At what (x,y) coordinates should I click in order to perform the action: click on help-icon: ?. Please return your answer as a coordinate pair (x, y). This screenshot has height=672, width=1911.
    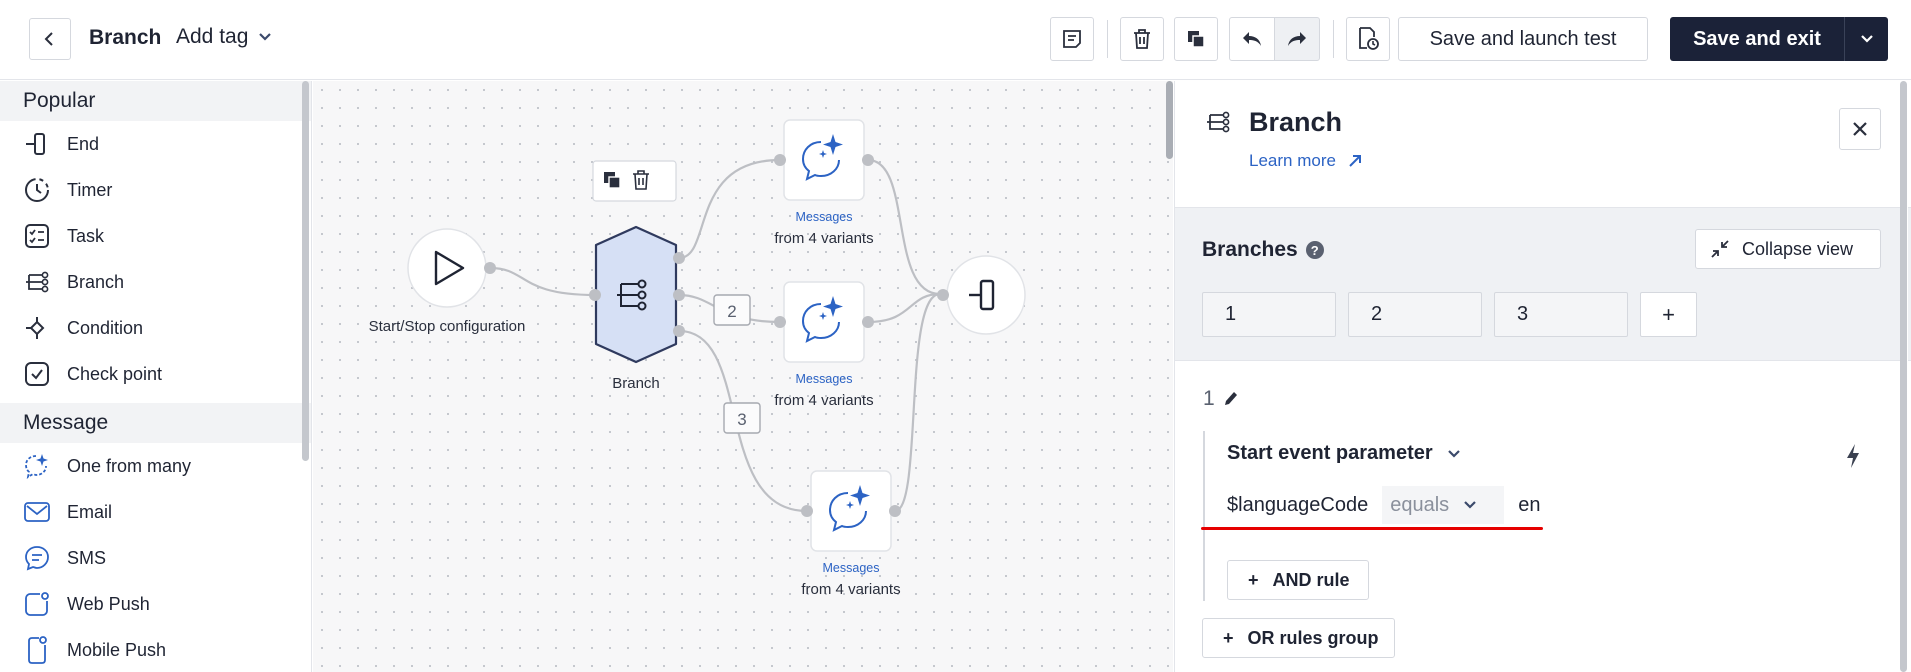
    Looking at the image, I should click on (1314, 250).